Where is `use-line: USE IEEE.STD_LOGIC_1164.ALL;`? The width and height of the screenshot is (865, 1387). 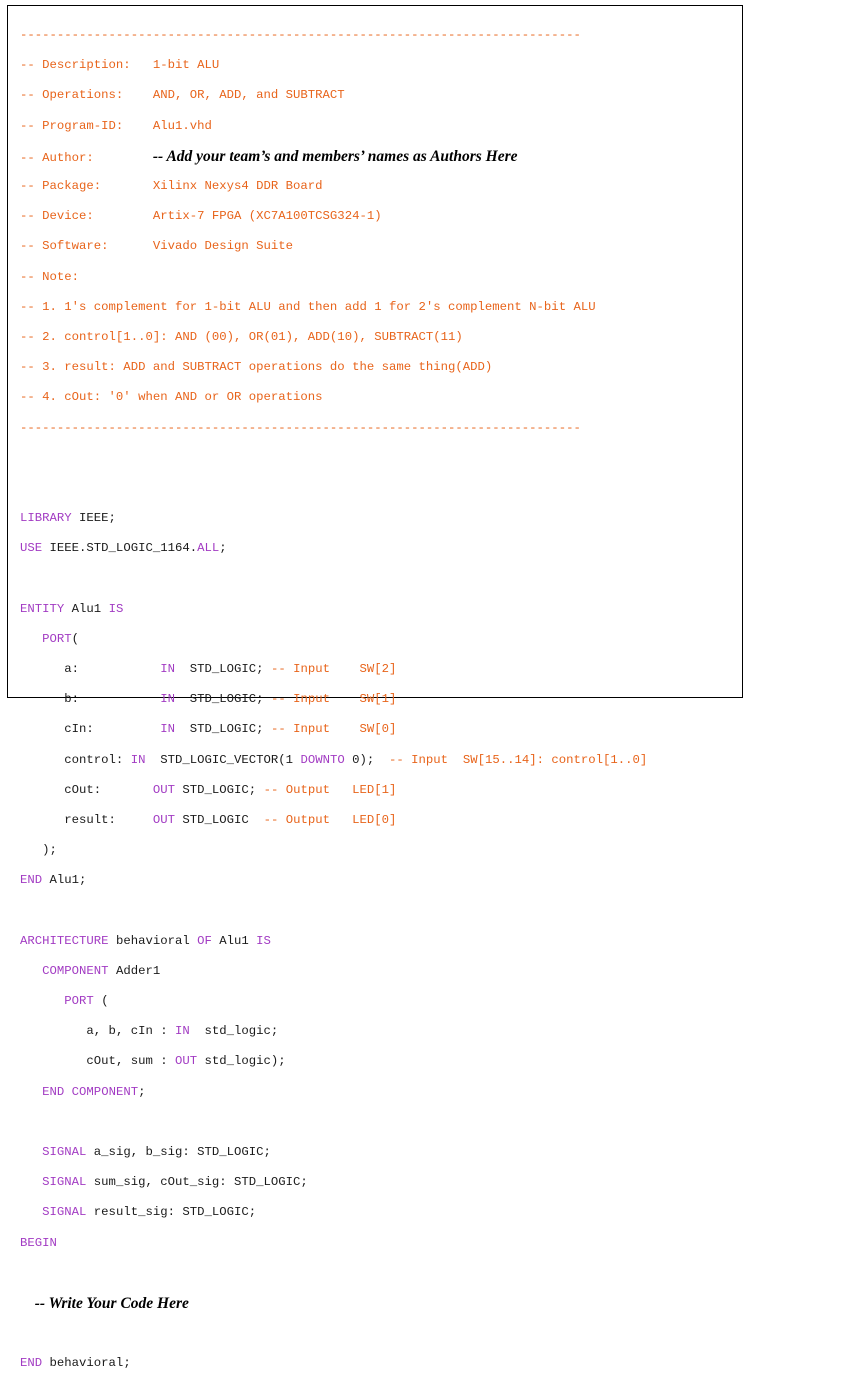 use-line: USE IEEE.STD_LOGIC_1164.ALL; is located at coordinates (333, 548).